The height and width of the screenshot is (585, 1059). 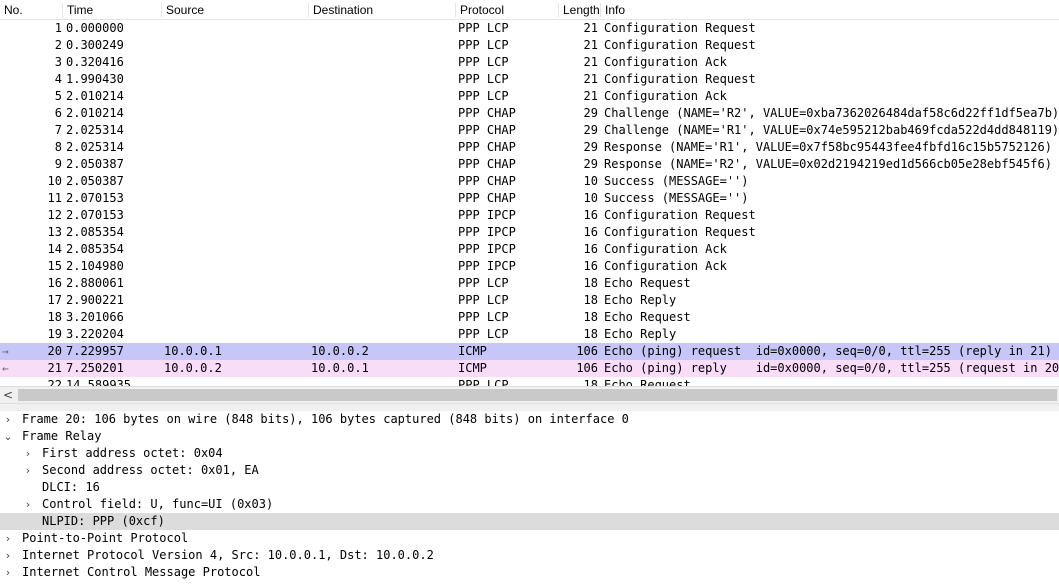 What do you see at coordinates (680, 45) in the screenshot?
I see `packet-info: Configuration Request` at bounding box center [680, 45].